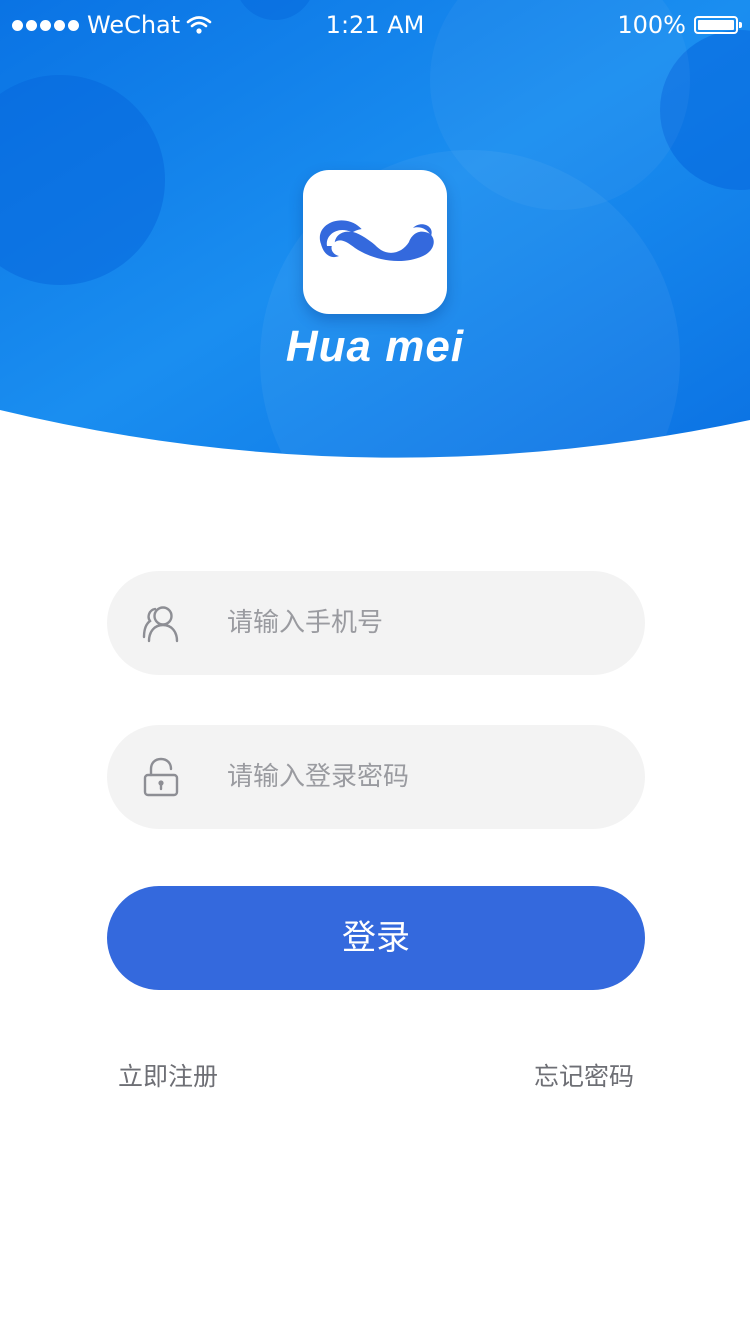  What do you see at coordinates (161, 777) in the screenshot?
I see `lock-icon` at bounding box center [161, 777].